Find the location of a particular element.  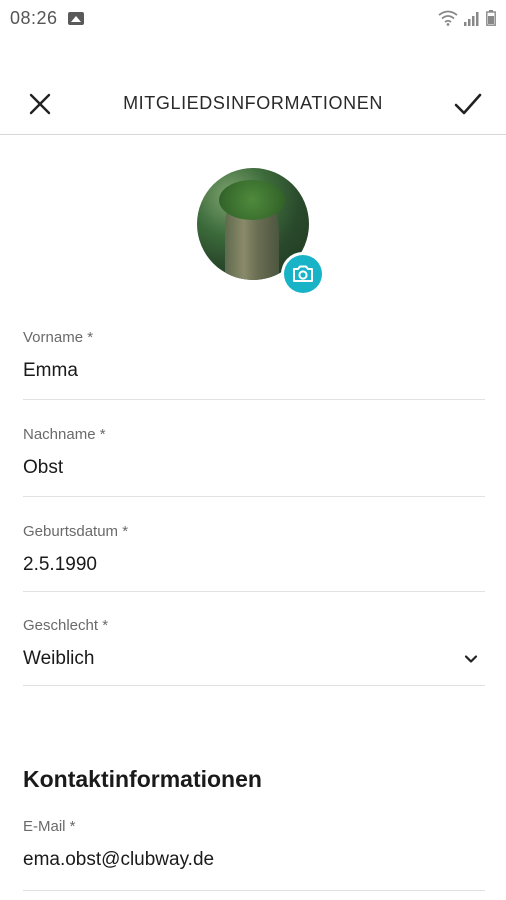

app-bar: MITGLIEDSINFORMATIONEN is located at coordinates (253, 103).